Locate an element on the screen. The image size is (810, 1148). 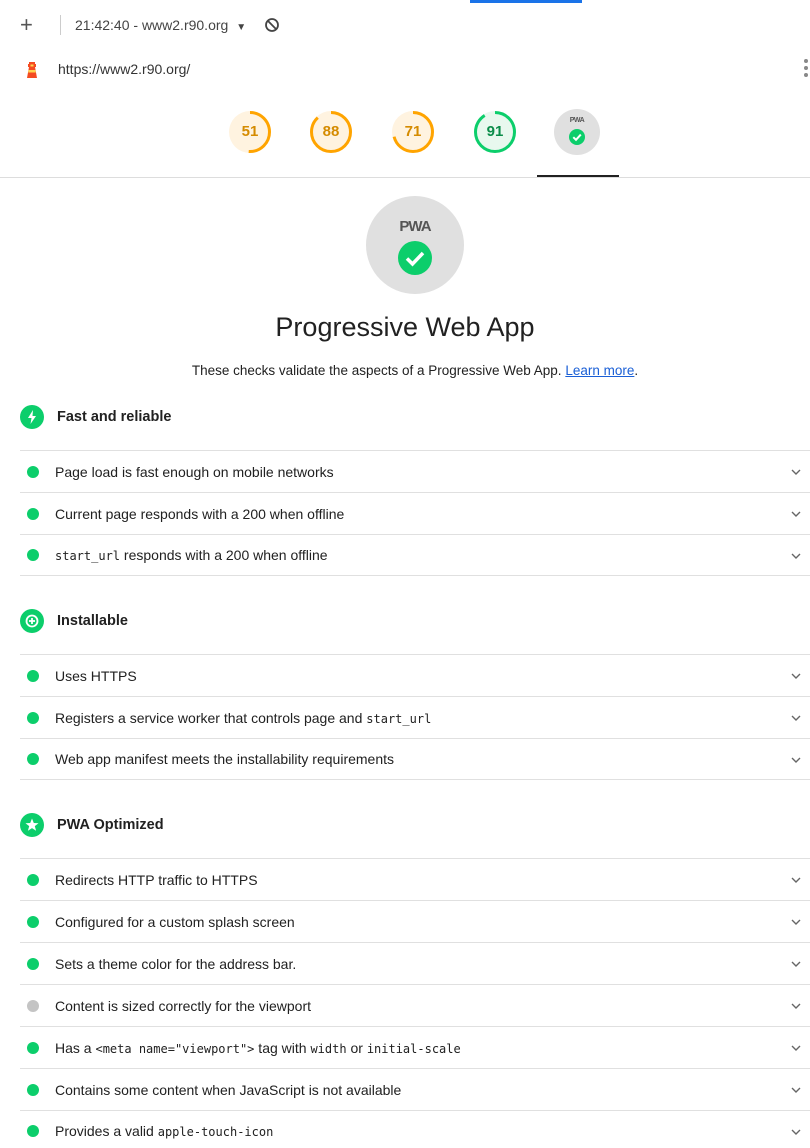
group-title: Fast and reliable is located at coordinates (114, 417).